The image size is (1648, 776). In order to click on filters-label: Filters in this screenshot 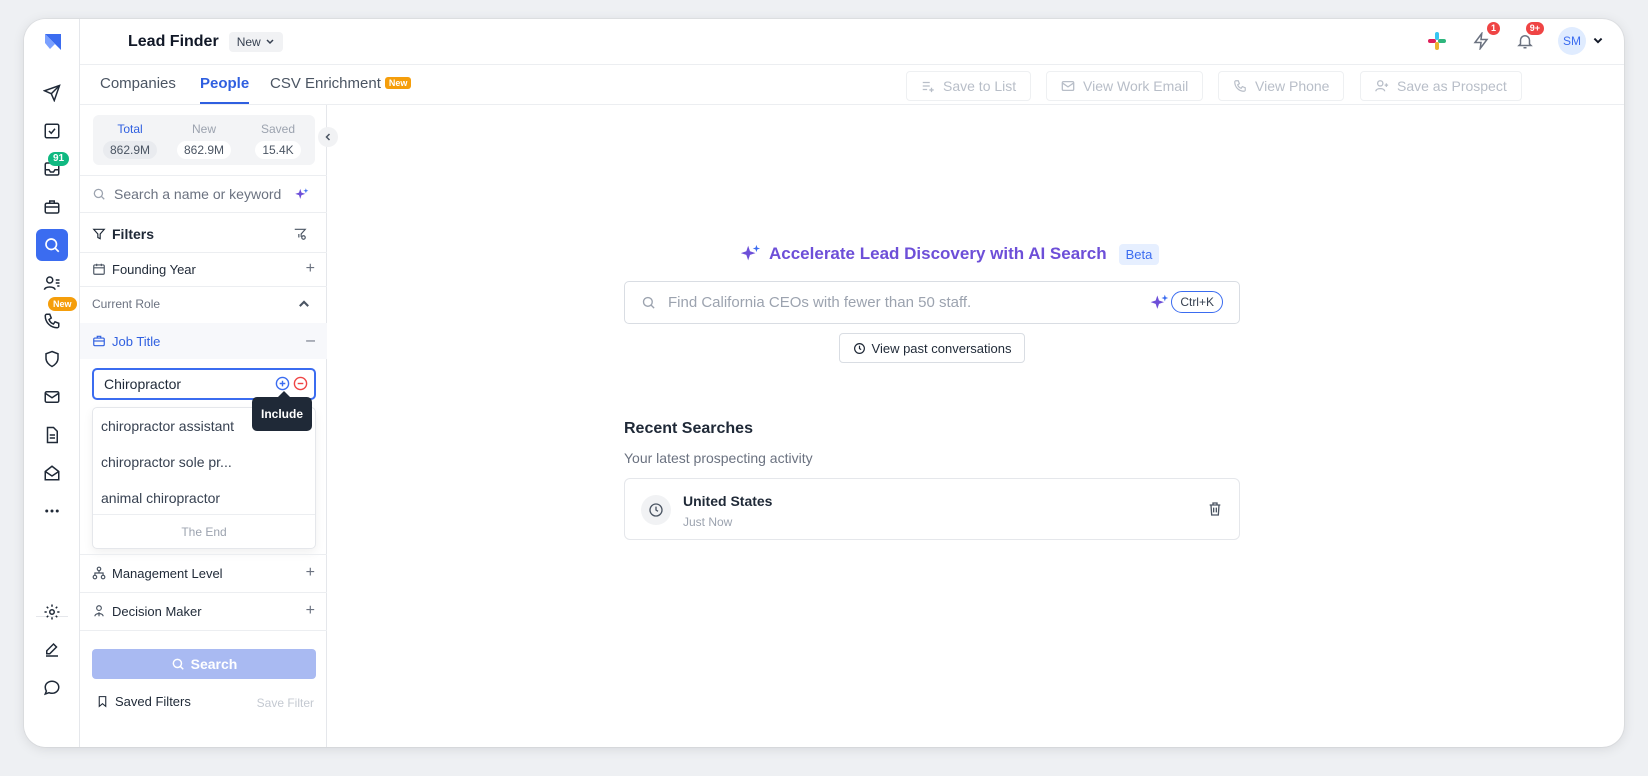, I will do `click(133, 234)`.